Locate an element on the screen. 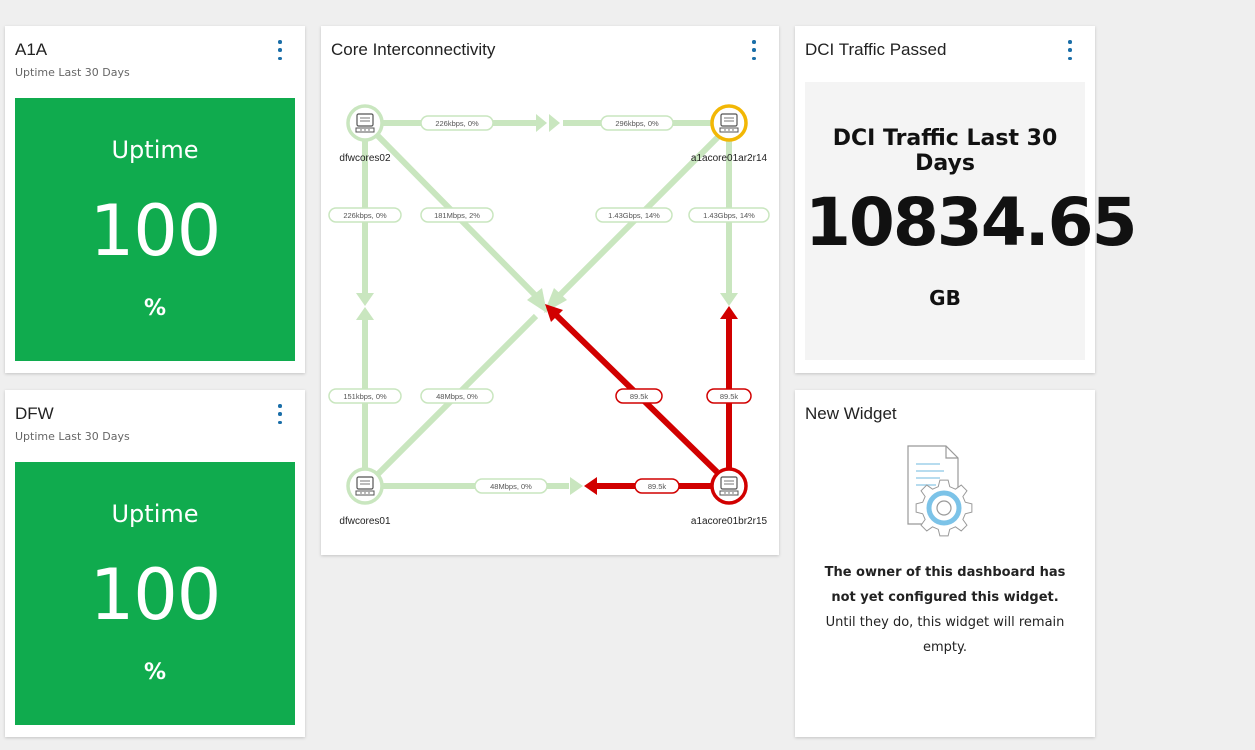  link-label-right-lower: 89.5k is located at coordinates (729, 396).